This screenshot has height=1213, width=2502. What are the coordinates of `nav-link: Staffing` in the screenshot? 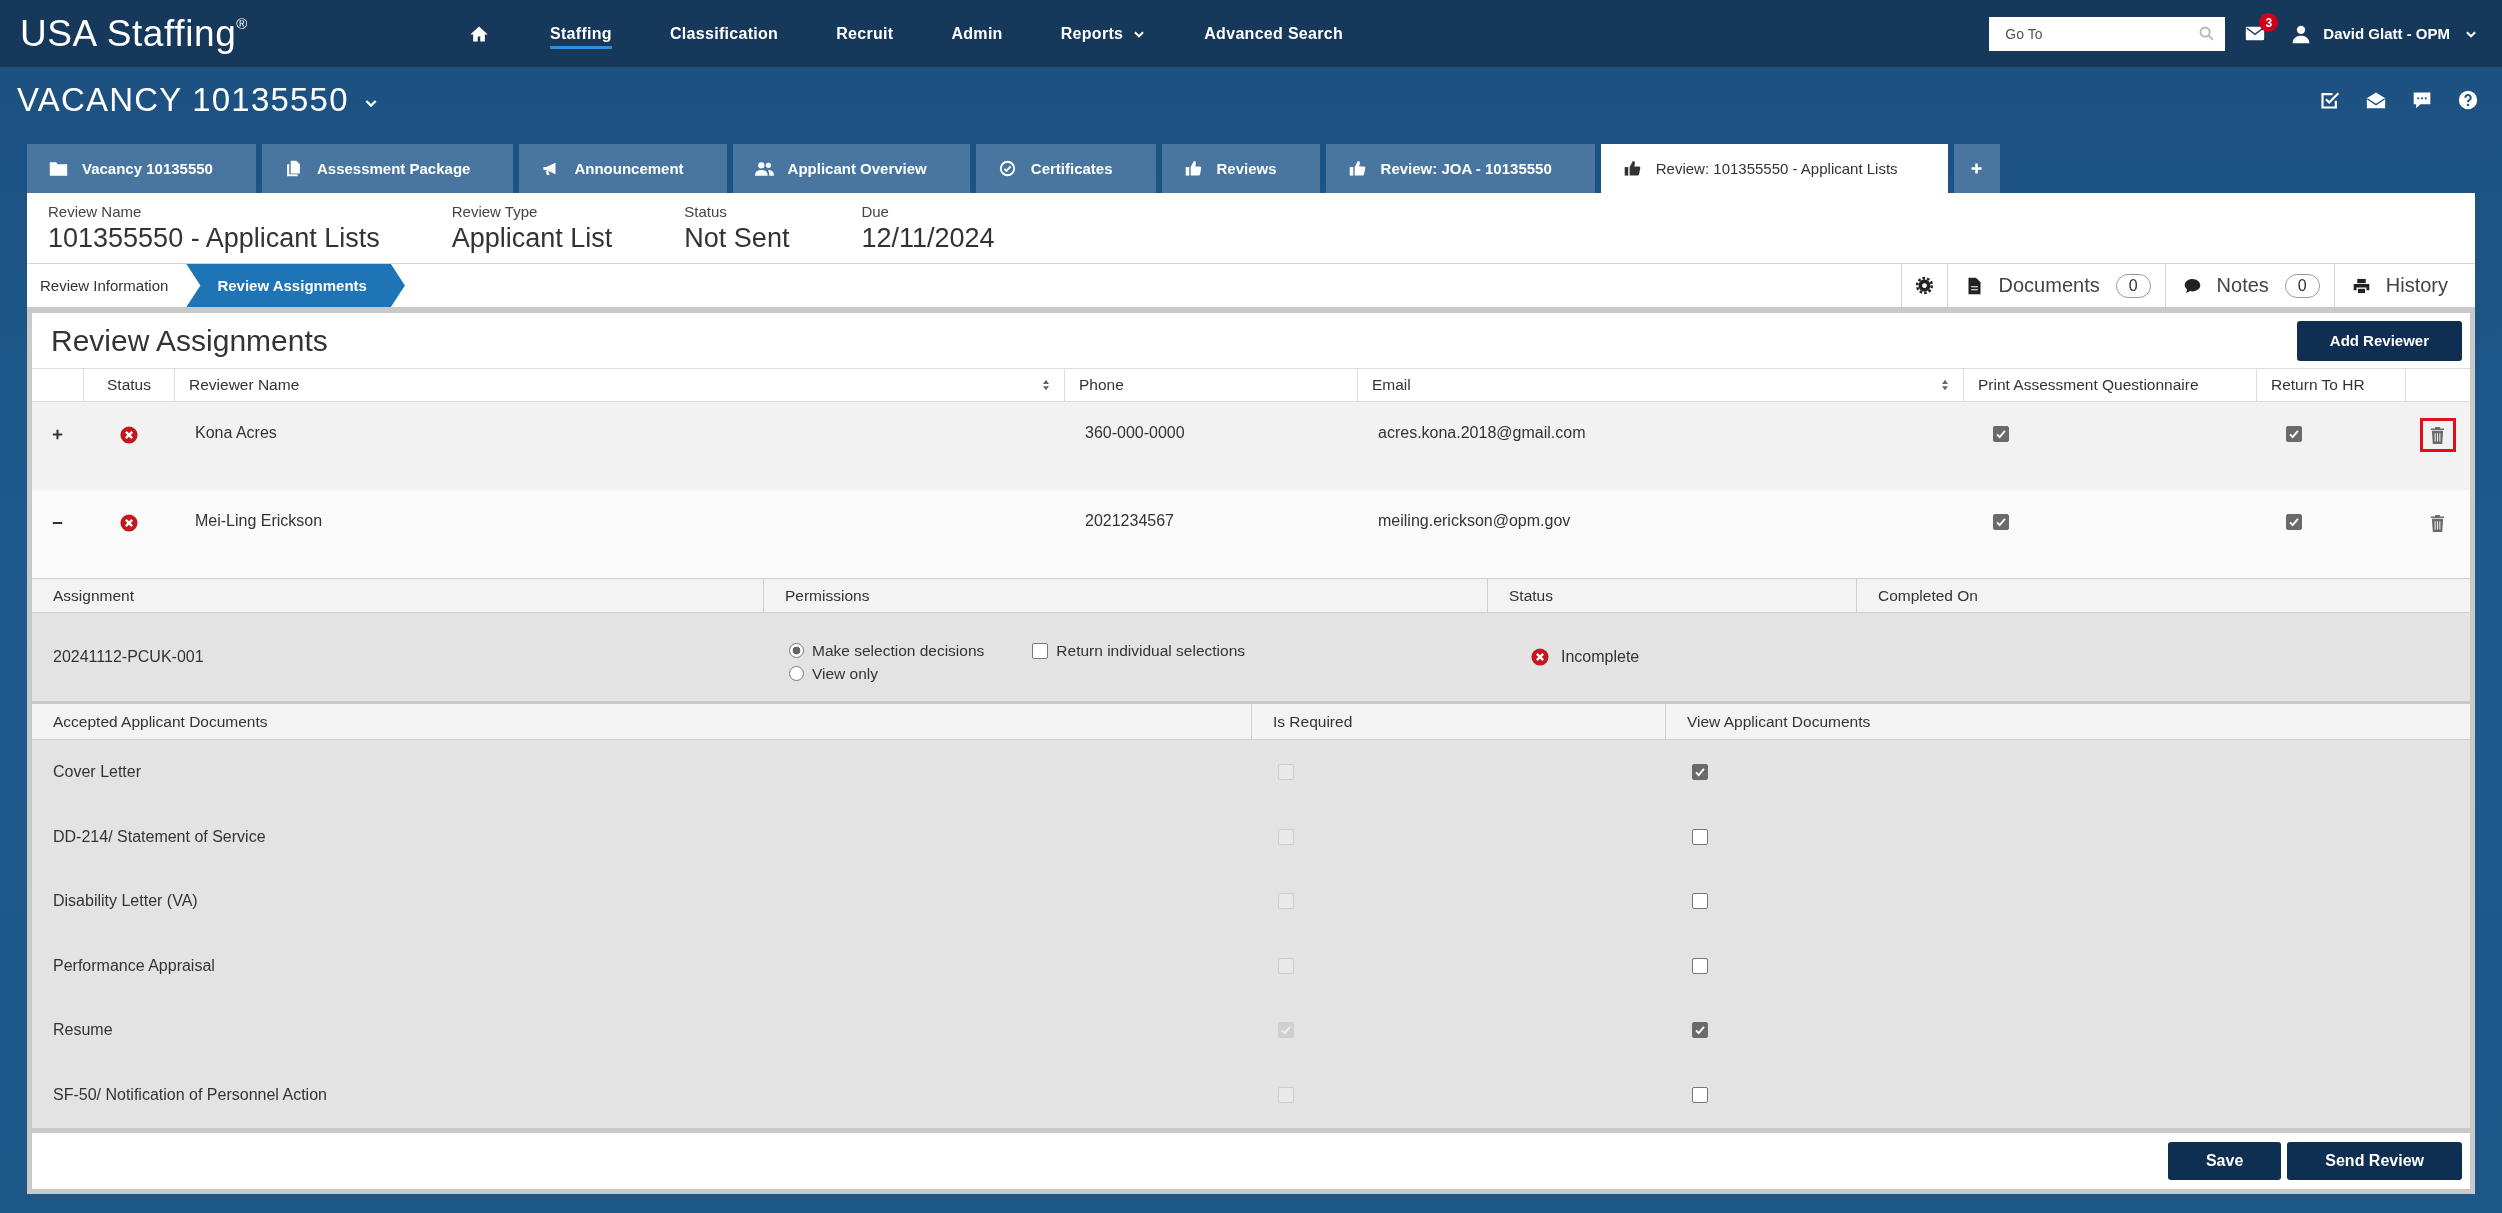 It's located at (581, 33).